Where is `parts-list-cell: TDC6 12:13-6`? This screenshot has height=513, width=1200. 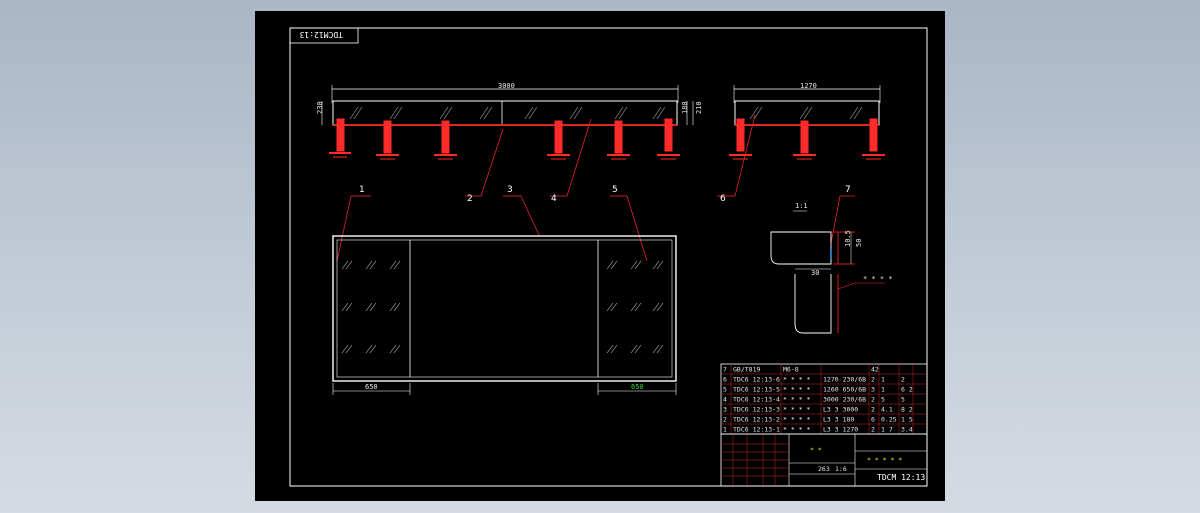 parts-list-cell: TDC6 12:13-6 is located at coordinates (756, 380).